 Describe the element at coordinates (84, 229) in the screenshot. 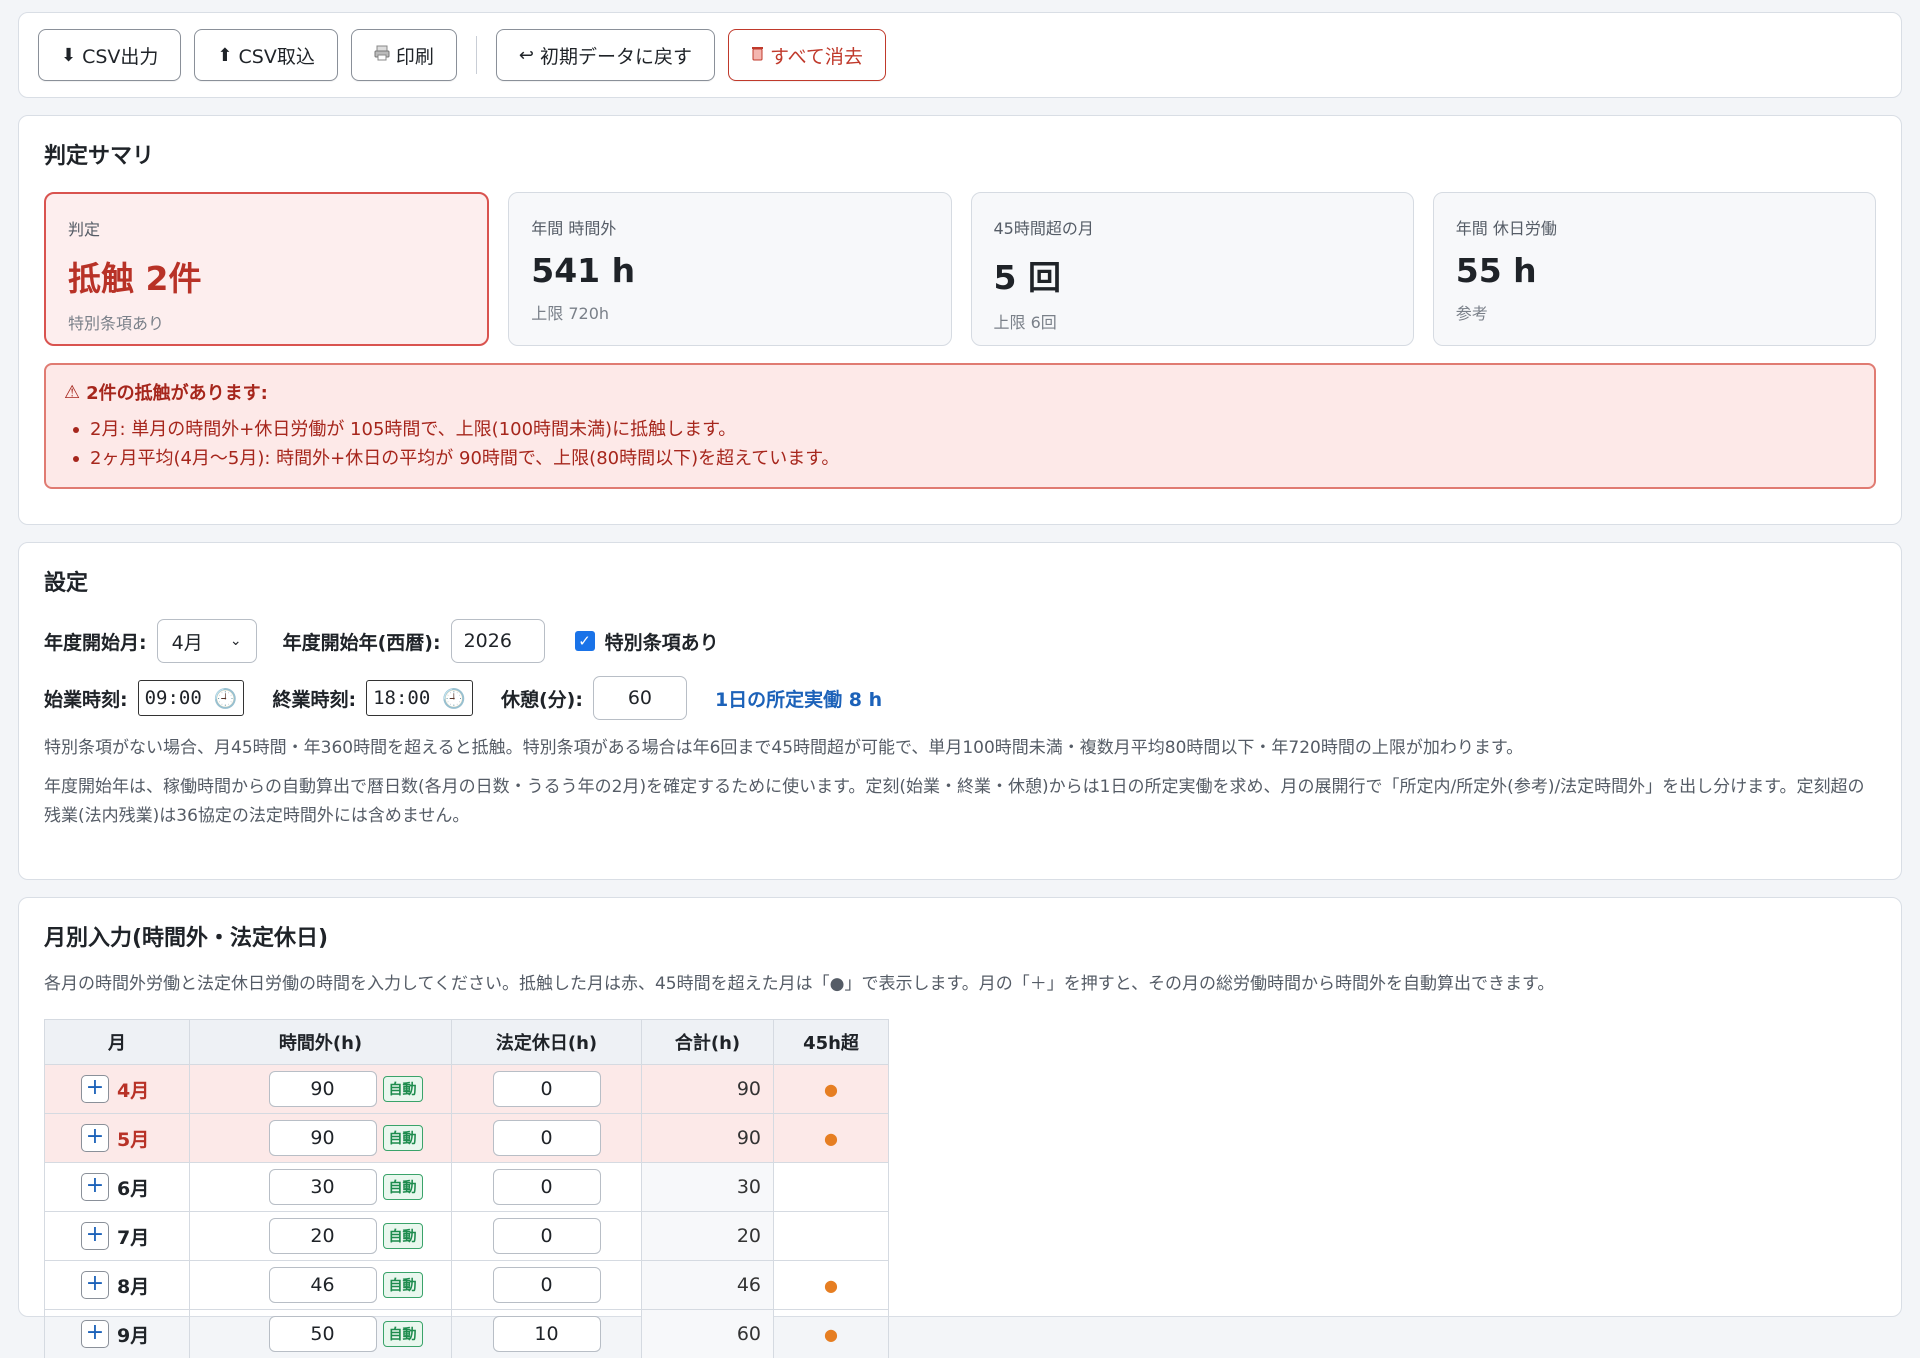

I see `kpi-label: 判定` at that location.